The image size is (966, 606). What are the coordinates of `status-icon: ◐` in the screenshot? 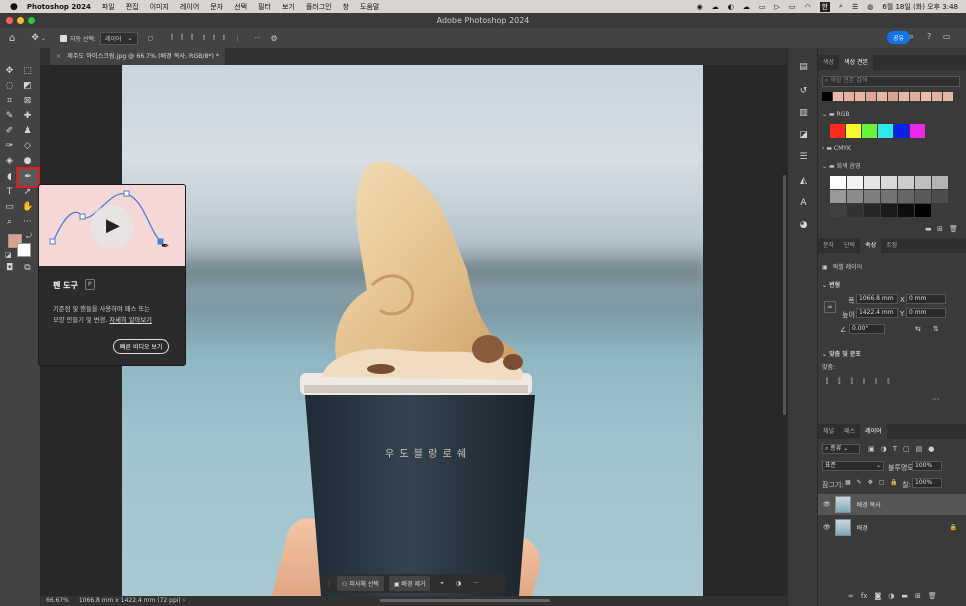 It's located at (731, 7).